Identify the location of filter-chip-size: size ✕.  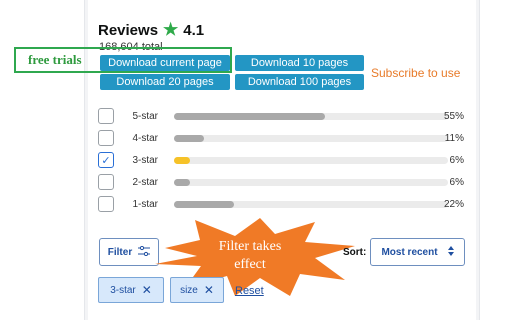
(197, 290).